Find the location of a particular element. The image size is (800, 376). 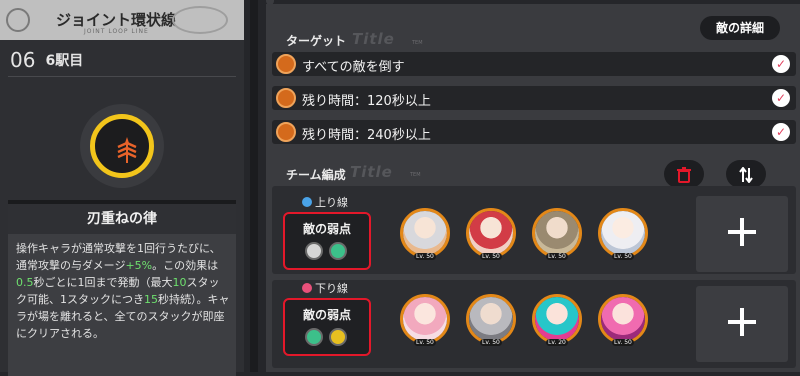

upper-line-label: 上り線 is located at coordinates (331, 202).